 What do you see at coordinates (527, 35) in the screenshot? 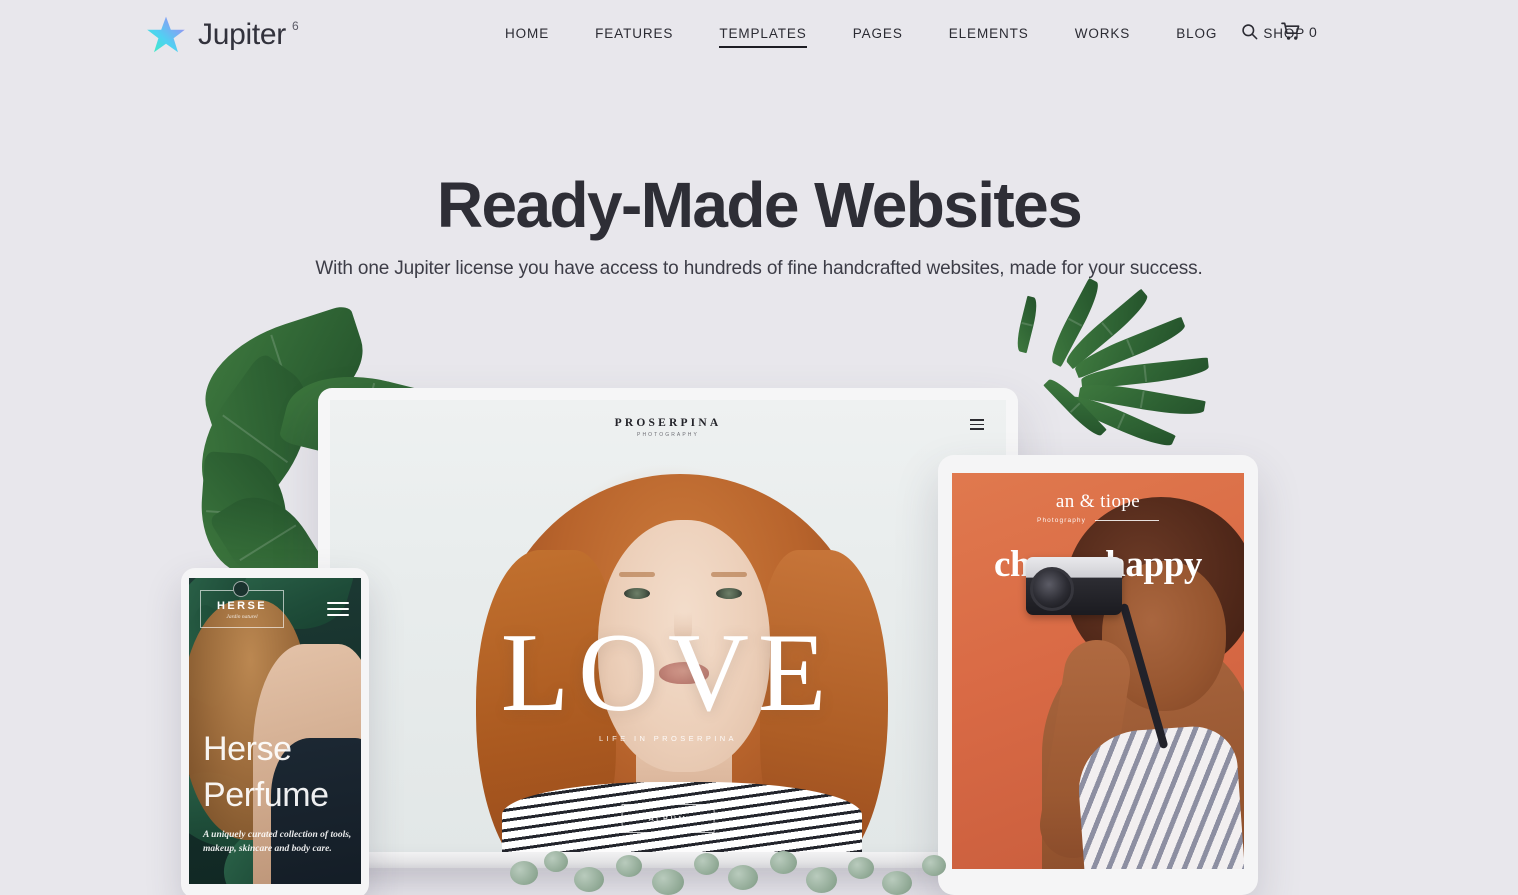
I see `nav-item-home: HOME` at bounding box center [527, 35].